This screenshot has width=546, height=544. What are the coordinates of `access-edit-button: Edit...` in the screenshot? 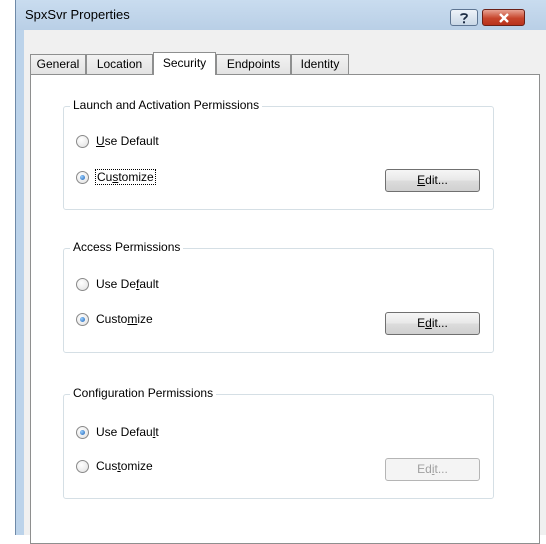 It's located at (432, 323).